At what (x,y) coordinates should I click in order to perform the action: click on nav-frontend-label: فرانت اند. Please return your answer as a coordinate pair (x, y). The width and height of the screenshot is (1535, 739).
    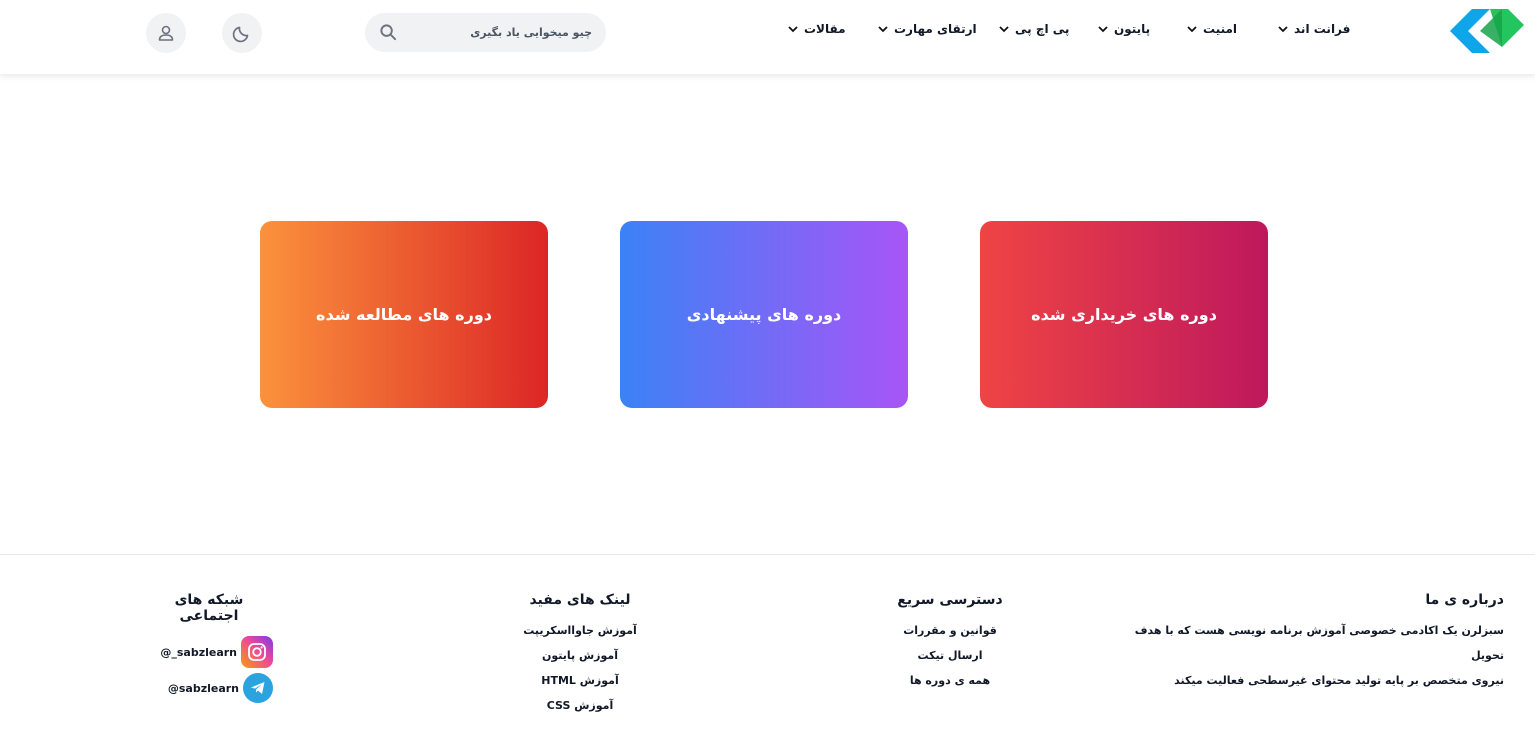
    Looking at the image, I should click on (1322, 29).